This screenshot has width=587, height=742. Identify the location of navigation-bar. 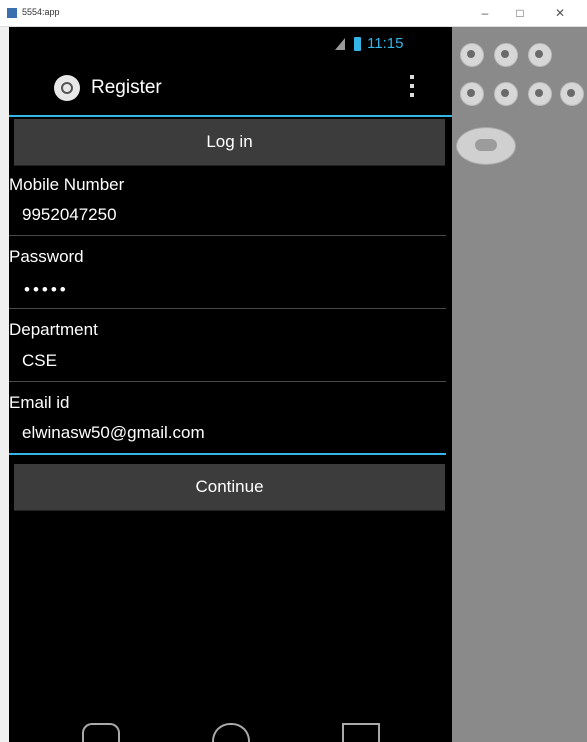
(230, 729).